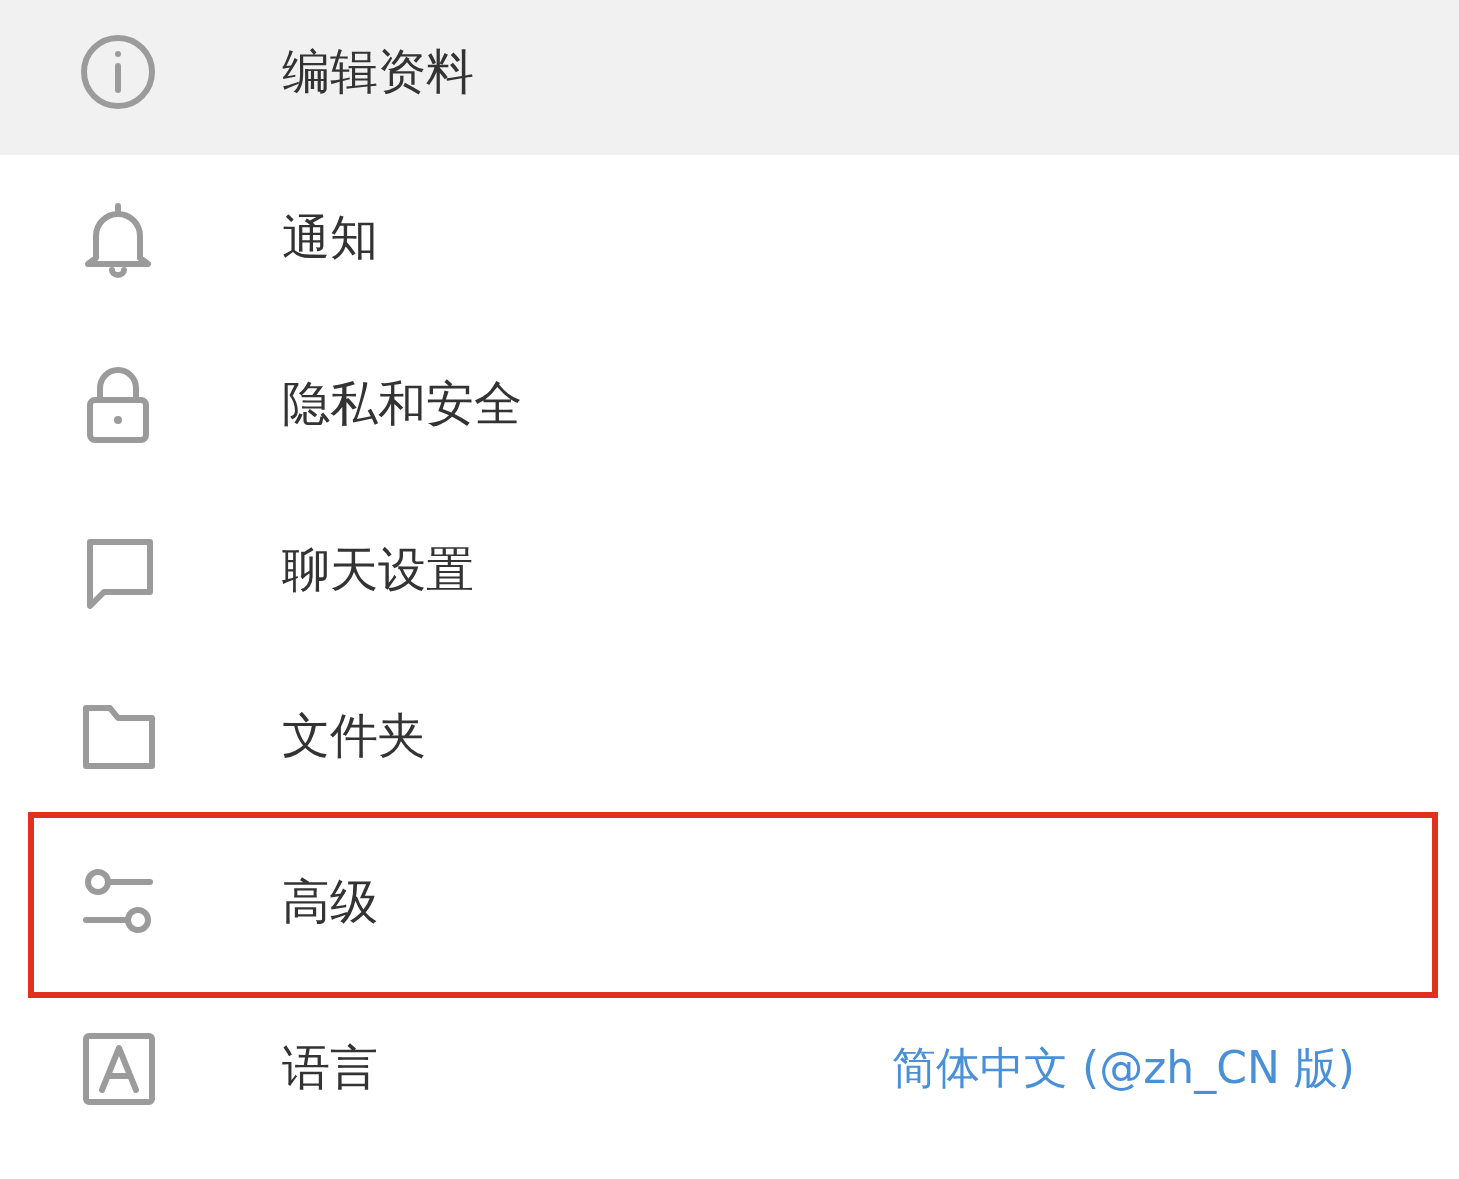 The height and width of the screenshot is (1179, 1459). What do you see at coordinates (729, 902) in the screenshot?
I see `menu-item: 高级` at bounding box center [729, 902].